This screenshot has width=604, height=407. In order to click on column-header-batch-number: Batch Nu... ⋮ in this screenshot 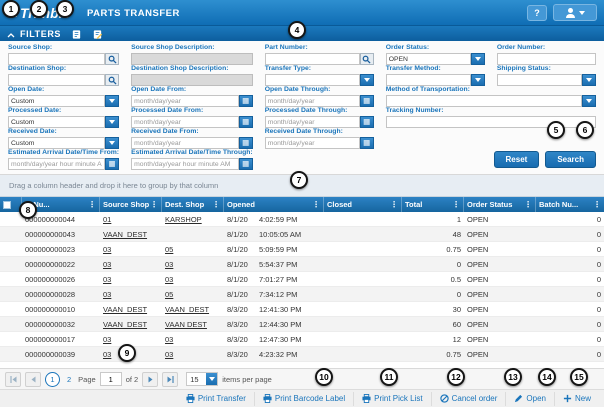, I will do `click(570, 204)`.